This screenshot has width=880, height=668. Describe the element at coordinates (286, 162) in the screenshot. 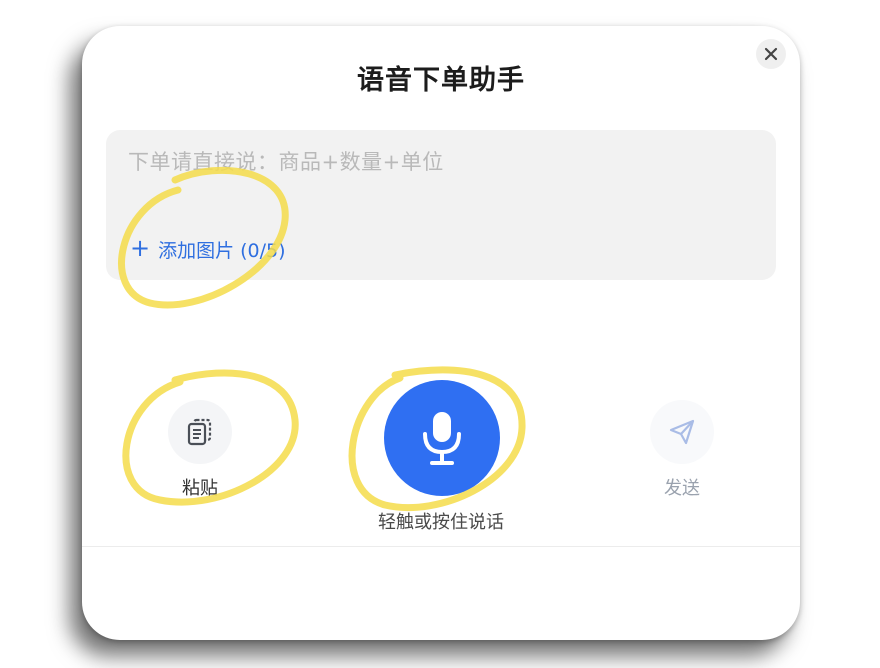

I see `input-placeholder: 下单请直接说：商品+数量+单位` at that location.